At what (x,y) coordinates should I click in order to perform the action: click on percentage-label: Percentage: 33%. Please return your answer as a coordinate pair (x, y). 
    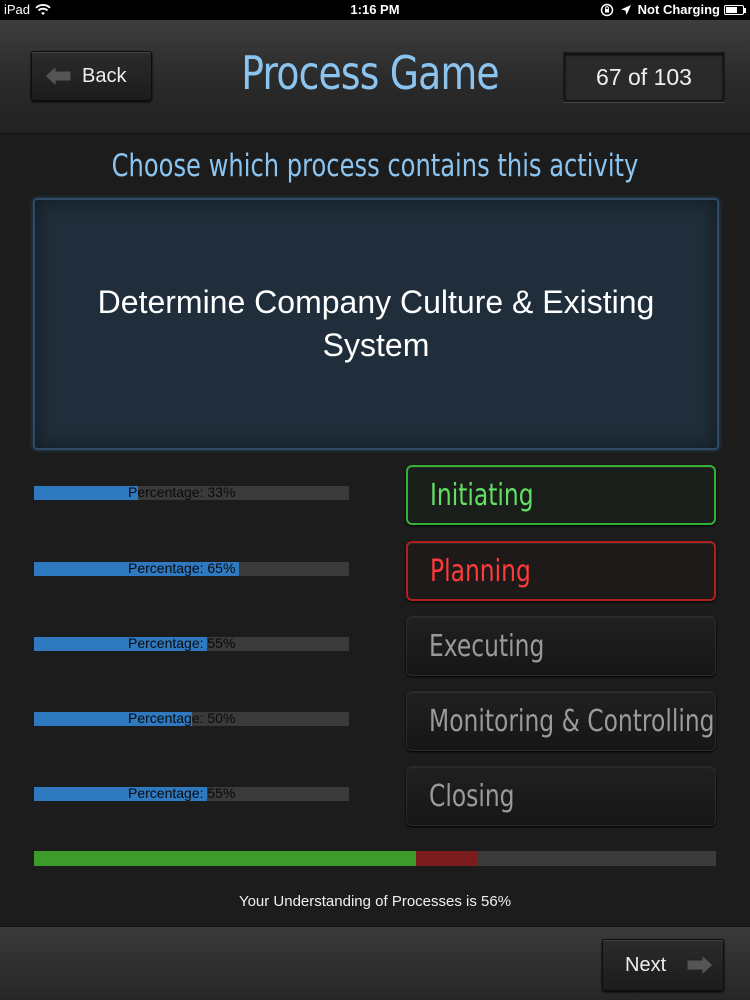
    Looking at the image, I should click on (182, 492).